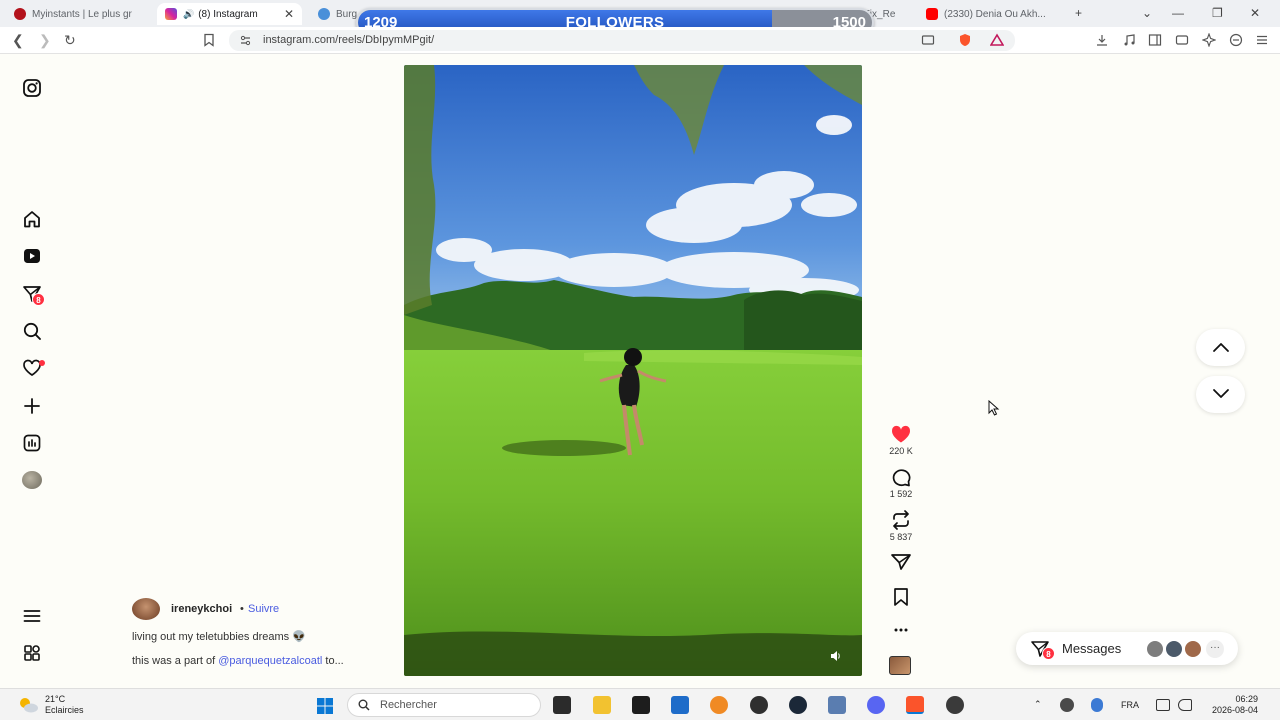  What do you see at coordinates (932, 14) in the screenshot?
I see `youtube-favicon-icon` at bounding box center [932, 14].